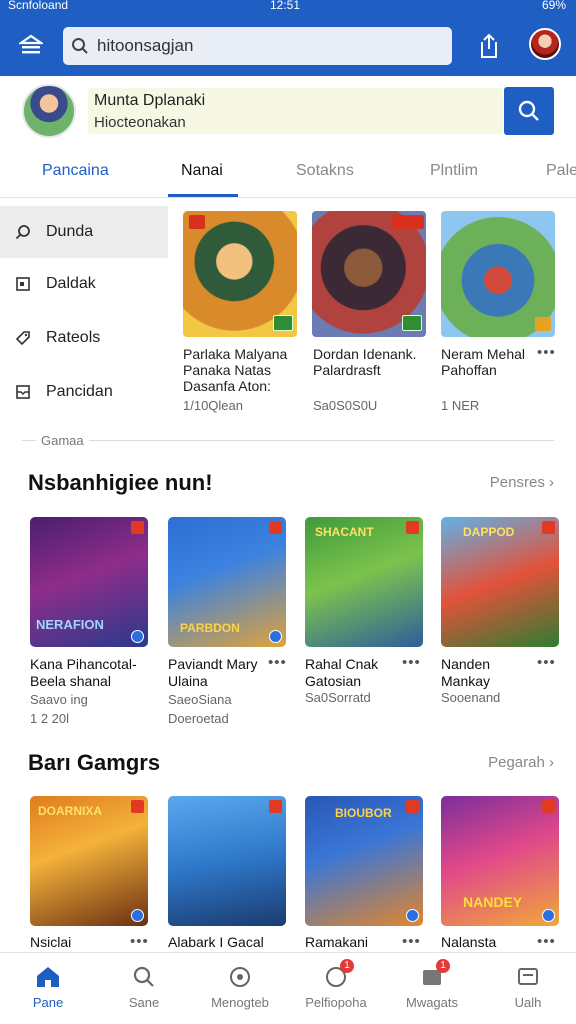  Describe the element at coordinates (553, 6) in the screenshot. I see `battery-label: 69%` at that location.